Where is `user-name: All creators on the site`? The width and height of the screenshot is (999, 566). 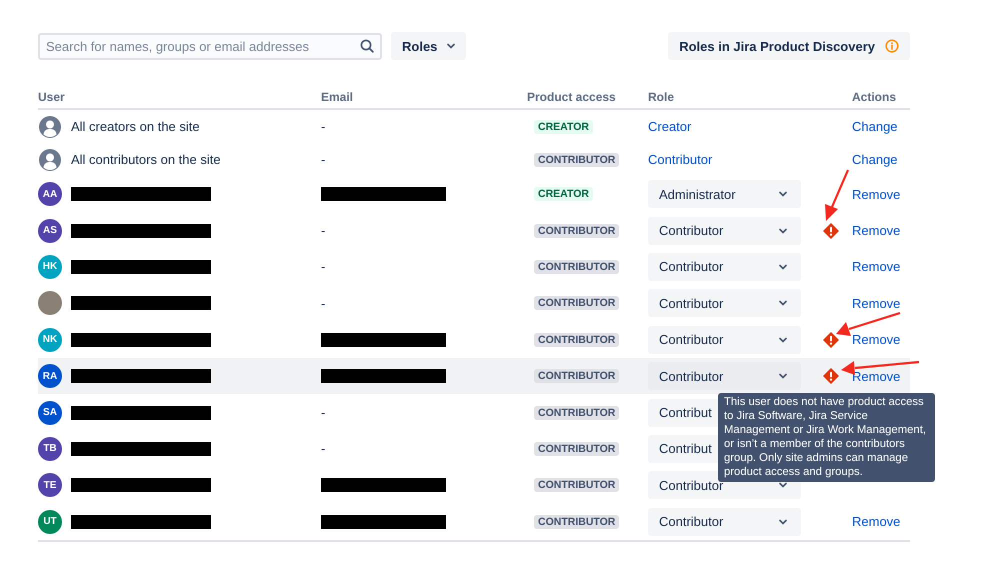
user-name: All creators on the site is located at coordinates (135, 126).